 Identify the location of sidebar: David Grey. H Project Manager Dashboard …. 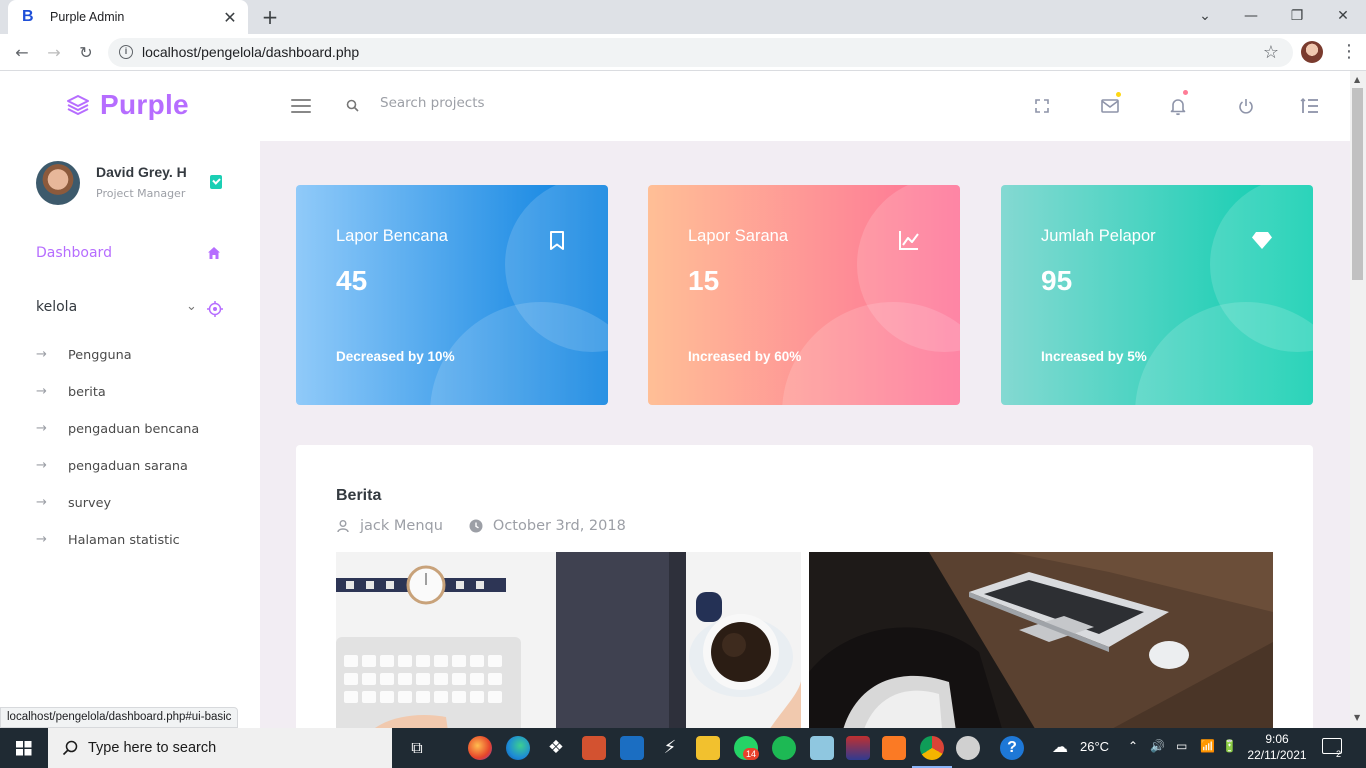
(130, 434).